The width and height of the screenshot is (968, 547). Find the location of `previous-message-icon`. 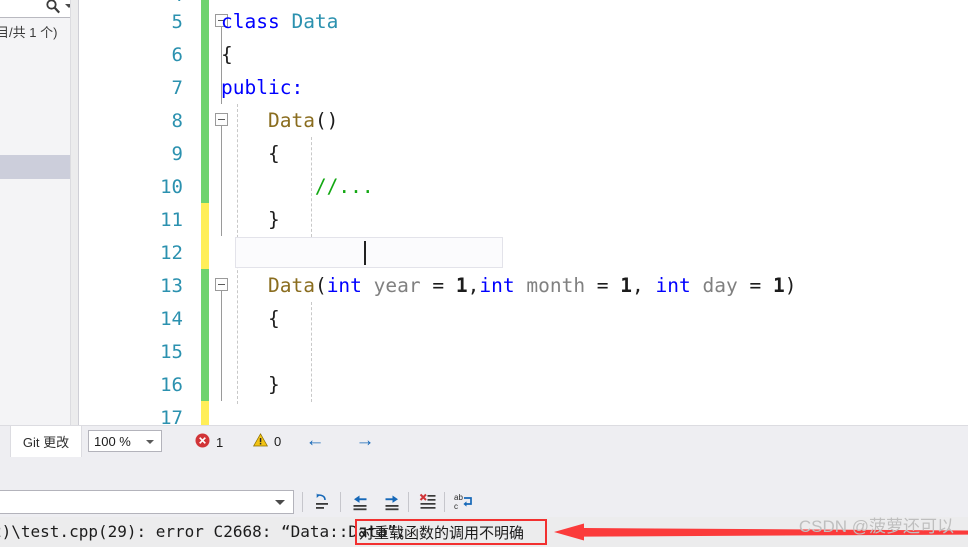

previous-message-icon is located at coordinates (360, 502).